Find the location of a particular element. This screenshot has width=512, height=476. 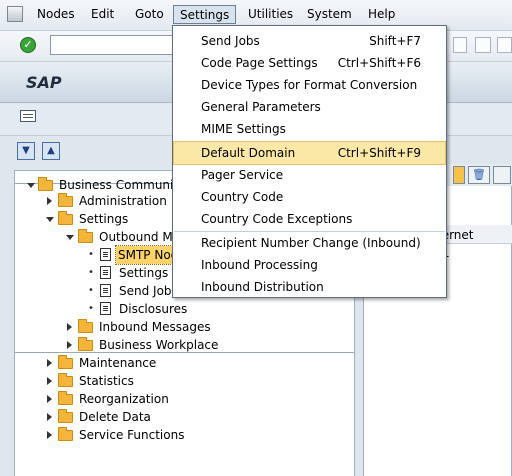

toolbar-shortcut-icon is located at coordinates (504, 45).